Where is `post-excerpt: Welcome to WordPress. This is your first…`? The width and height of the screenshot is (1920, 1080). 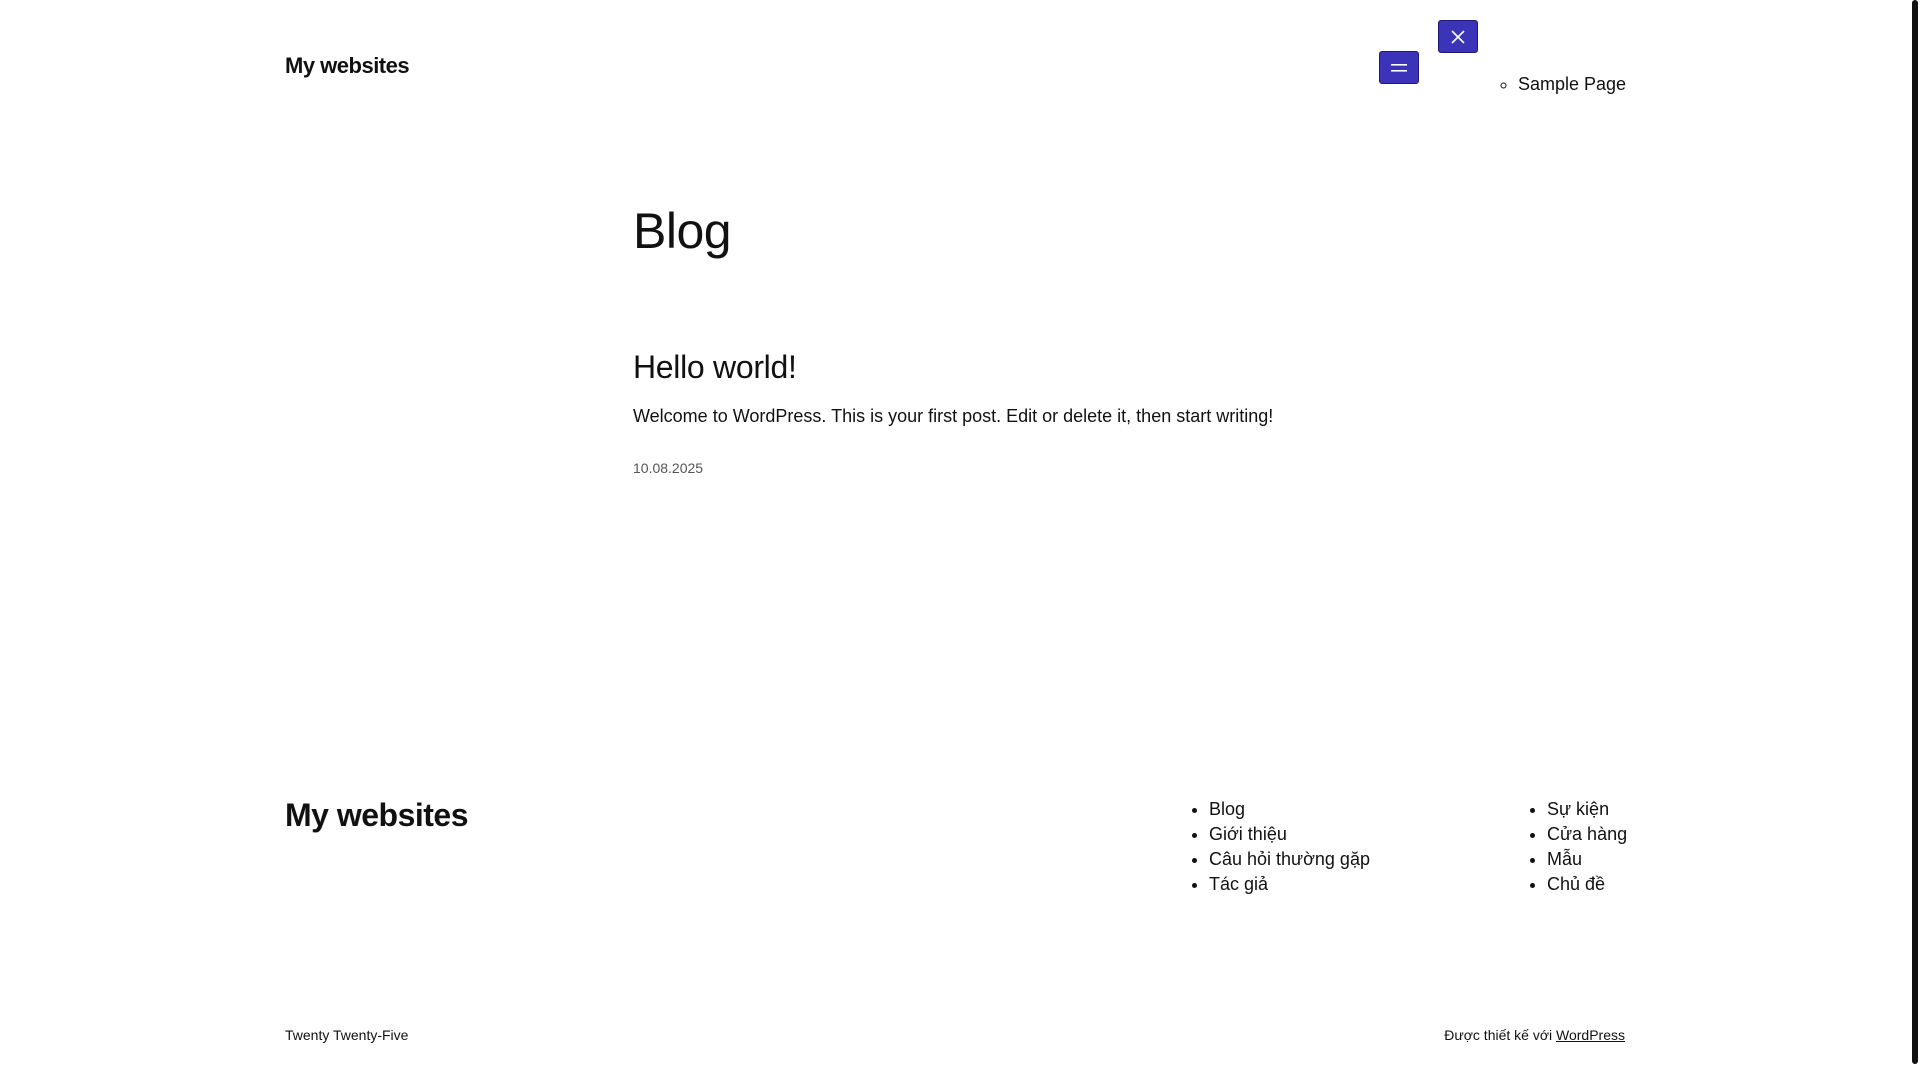 post-excerpt: Welcome to WordPress. This is your first… is located at coordinates (953, 416).